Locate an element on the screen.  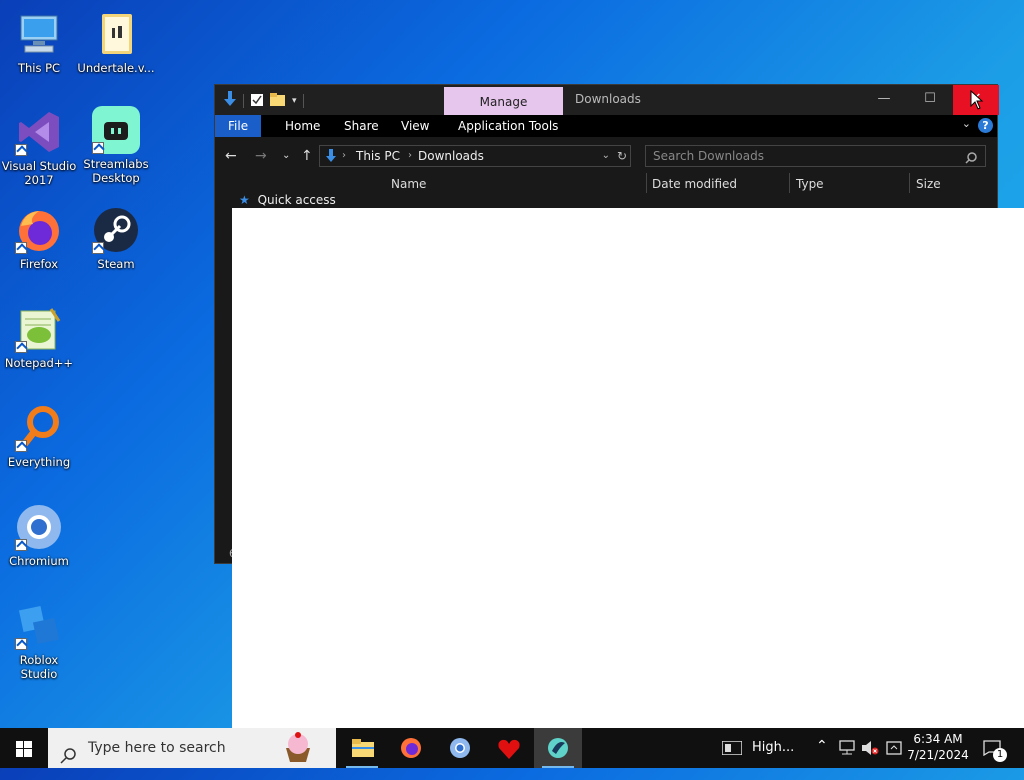
expand-ribbon-icon: ⌄ is located at coordinates (966, 123).